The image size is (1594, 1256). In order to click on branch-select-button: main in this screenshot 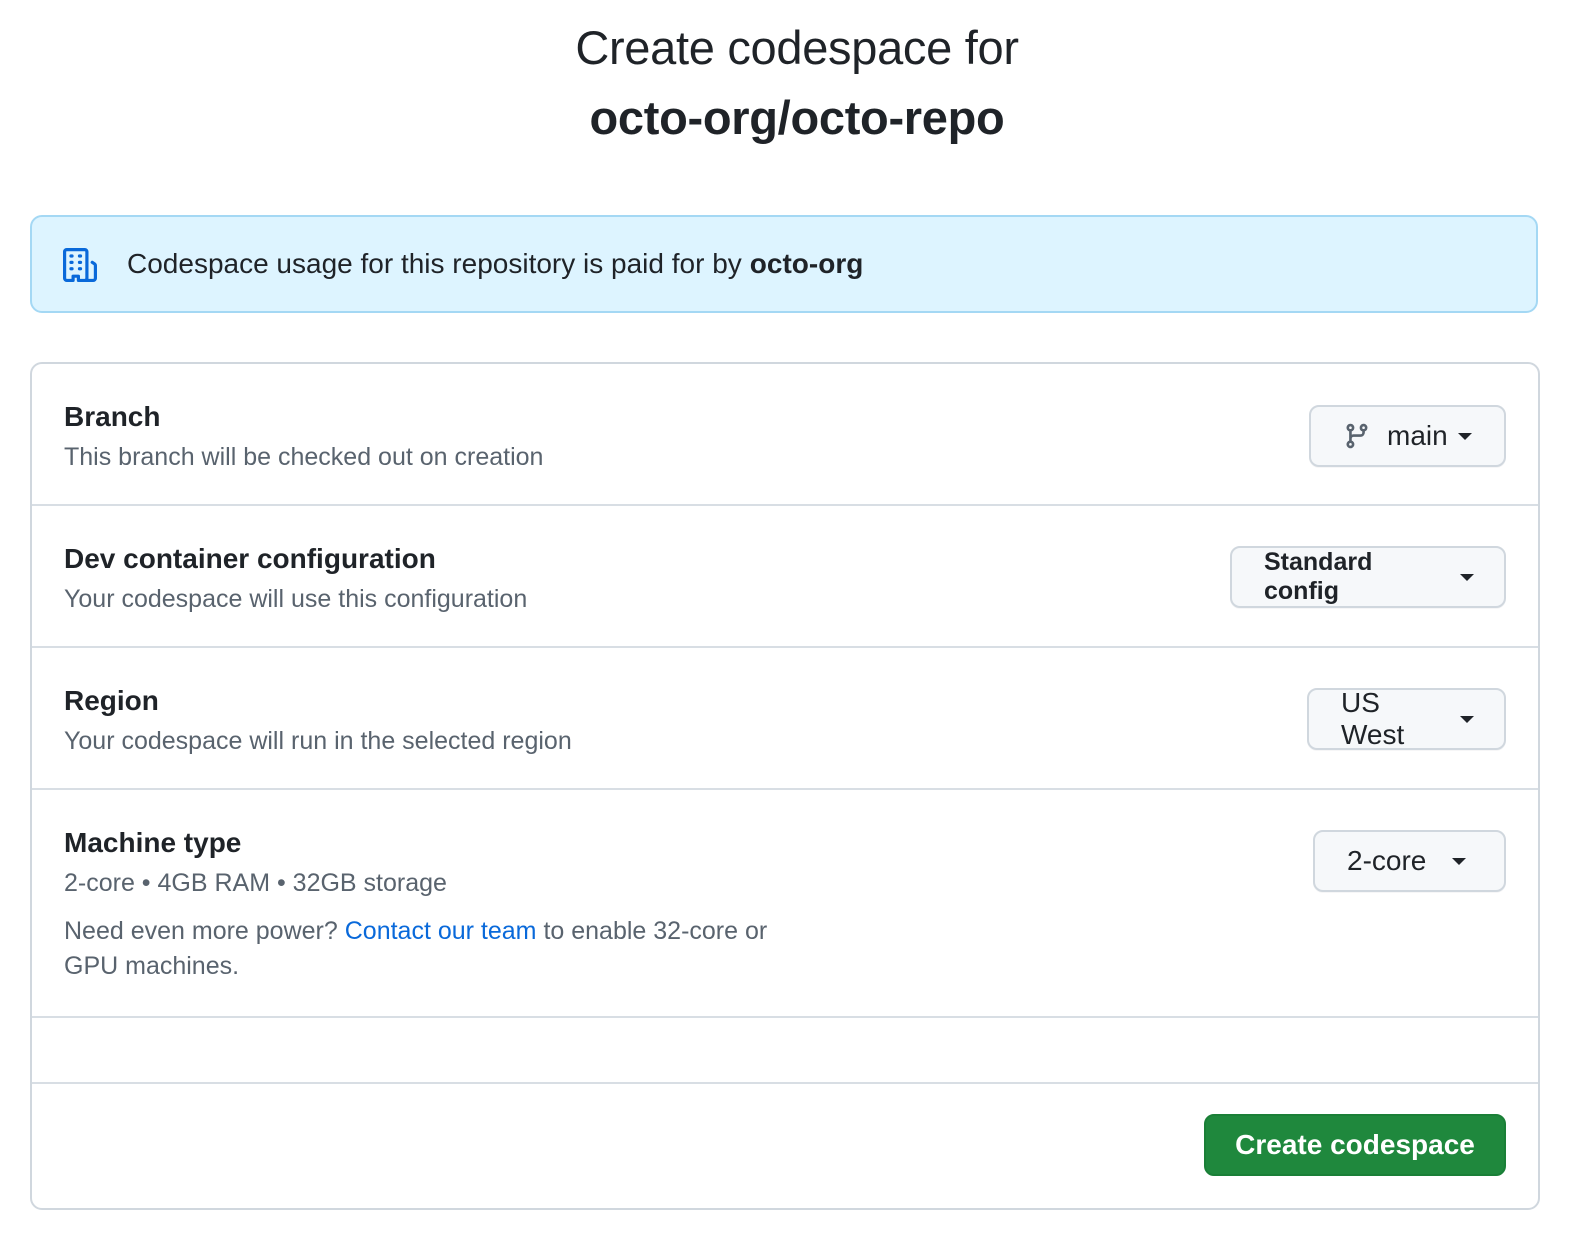, I will do `click(1407, 436)`.